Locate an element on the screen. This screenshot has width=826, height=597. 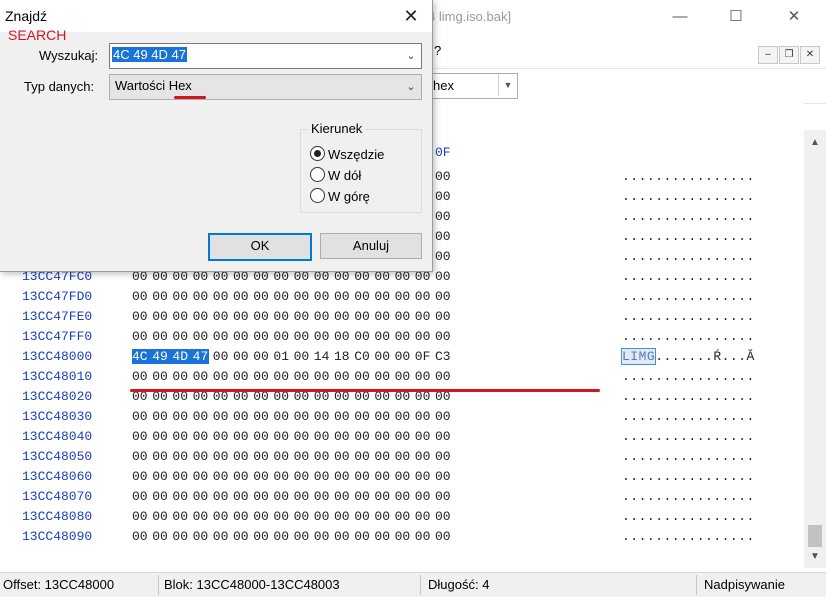
hex-byte-selected: 47 is located at coordinates (201, 356).